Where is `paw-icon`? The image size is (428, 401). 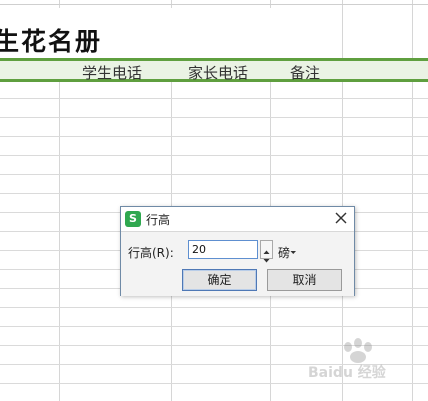 paw-icon is located at coordinates (358, 350).